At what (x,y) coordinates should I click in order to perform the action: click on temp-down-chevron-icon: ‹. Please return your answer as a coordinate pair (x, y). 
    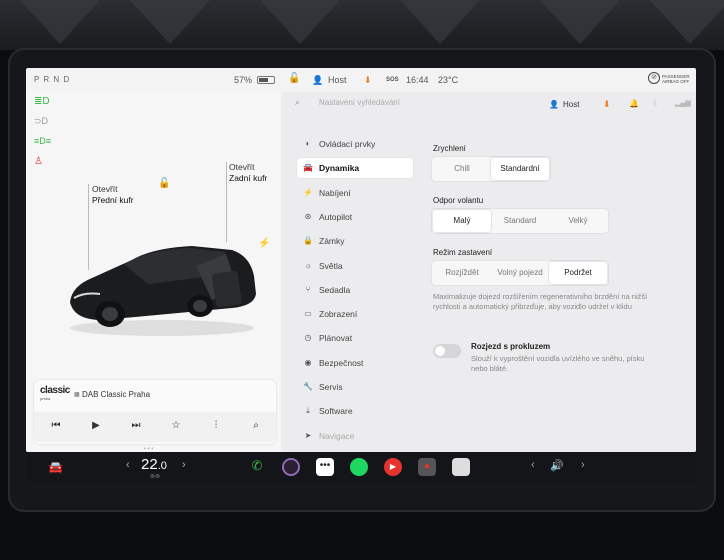
    Looking at the image, I should click on (128, 465).